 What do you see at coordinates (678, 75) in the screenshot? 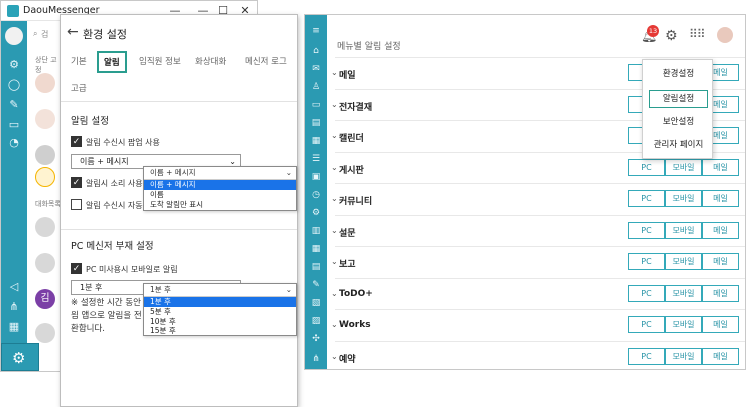
I see `menu-item-env: 환경설정` at bounding box center [678, 75].